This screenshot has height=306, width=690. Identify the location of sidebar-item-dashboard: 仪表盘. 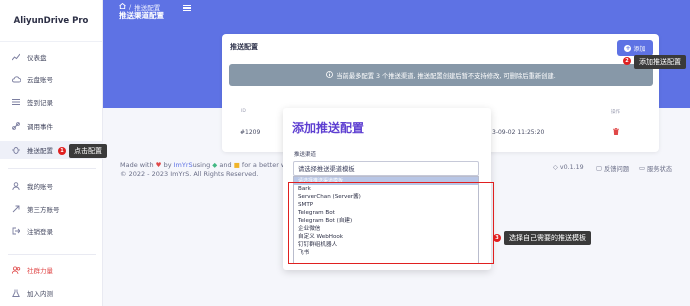
(51, 57).